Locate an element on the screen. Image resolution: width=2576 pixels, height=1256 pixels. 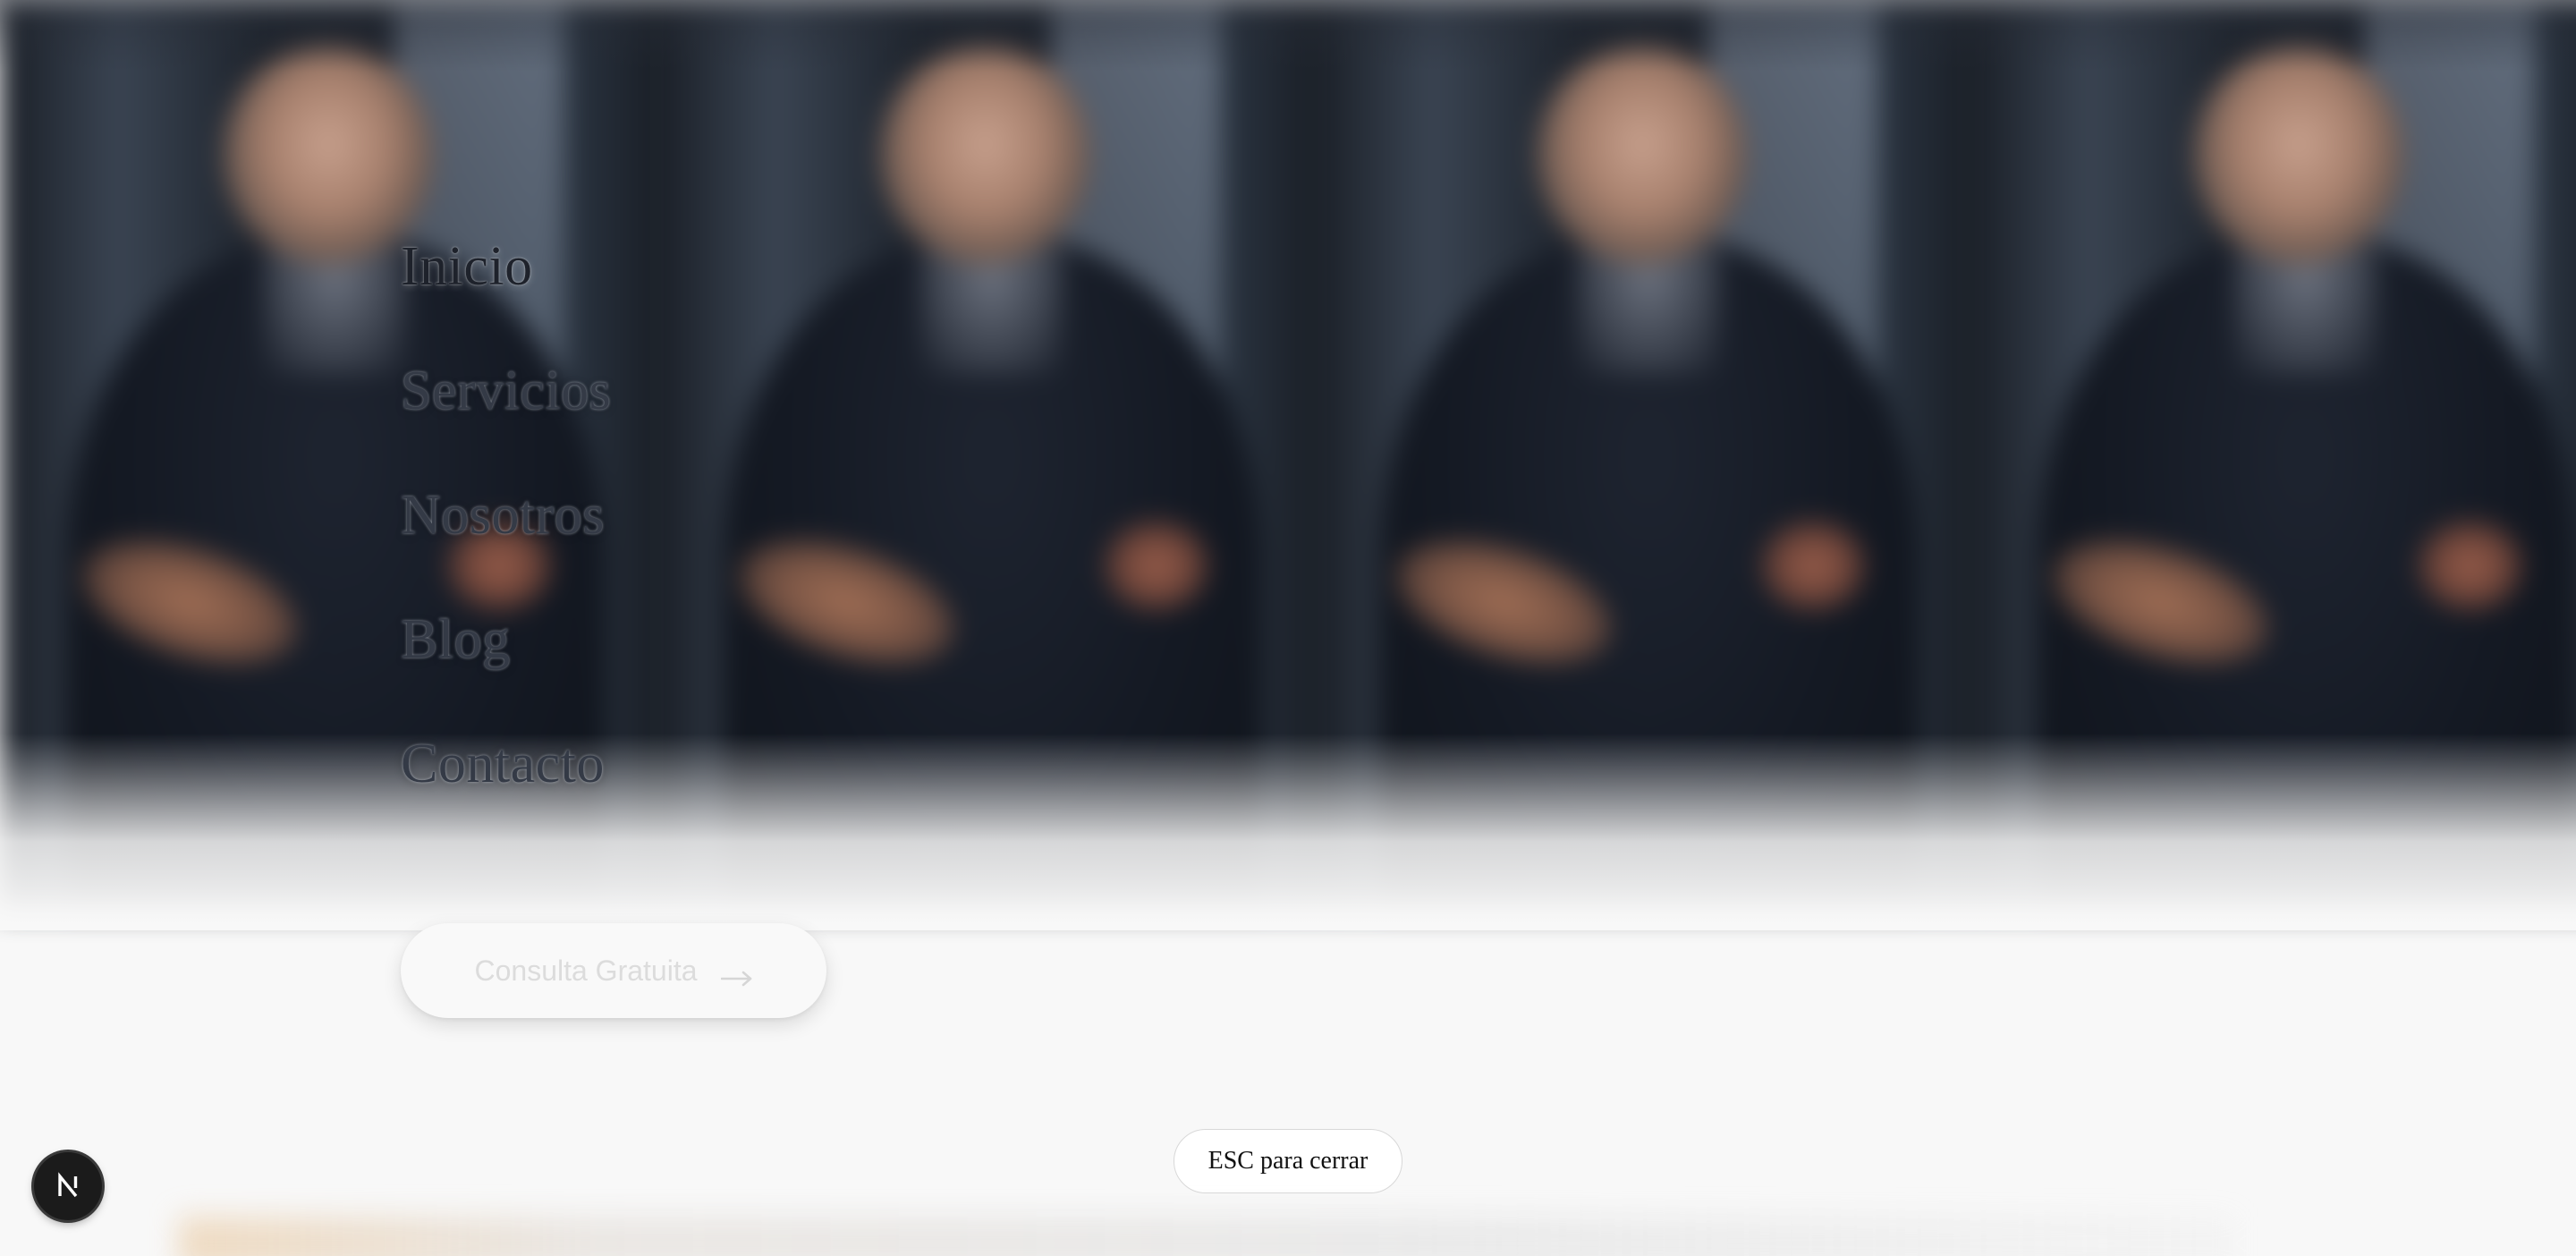
esc-close-label: ESC para cerrar is located at coordinates (1288, 1161).